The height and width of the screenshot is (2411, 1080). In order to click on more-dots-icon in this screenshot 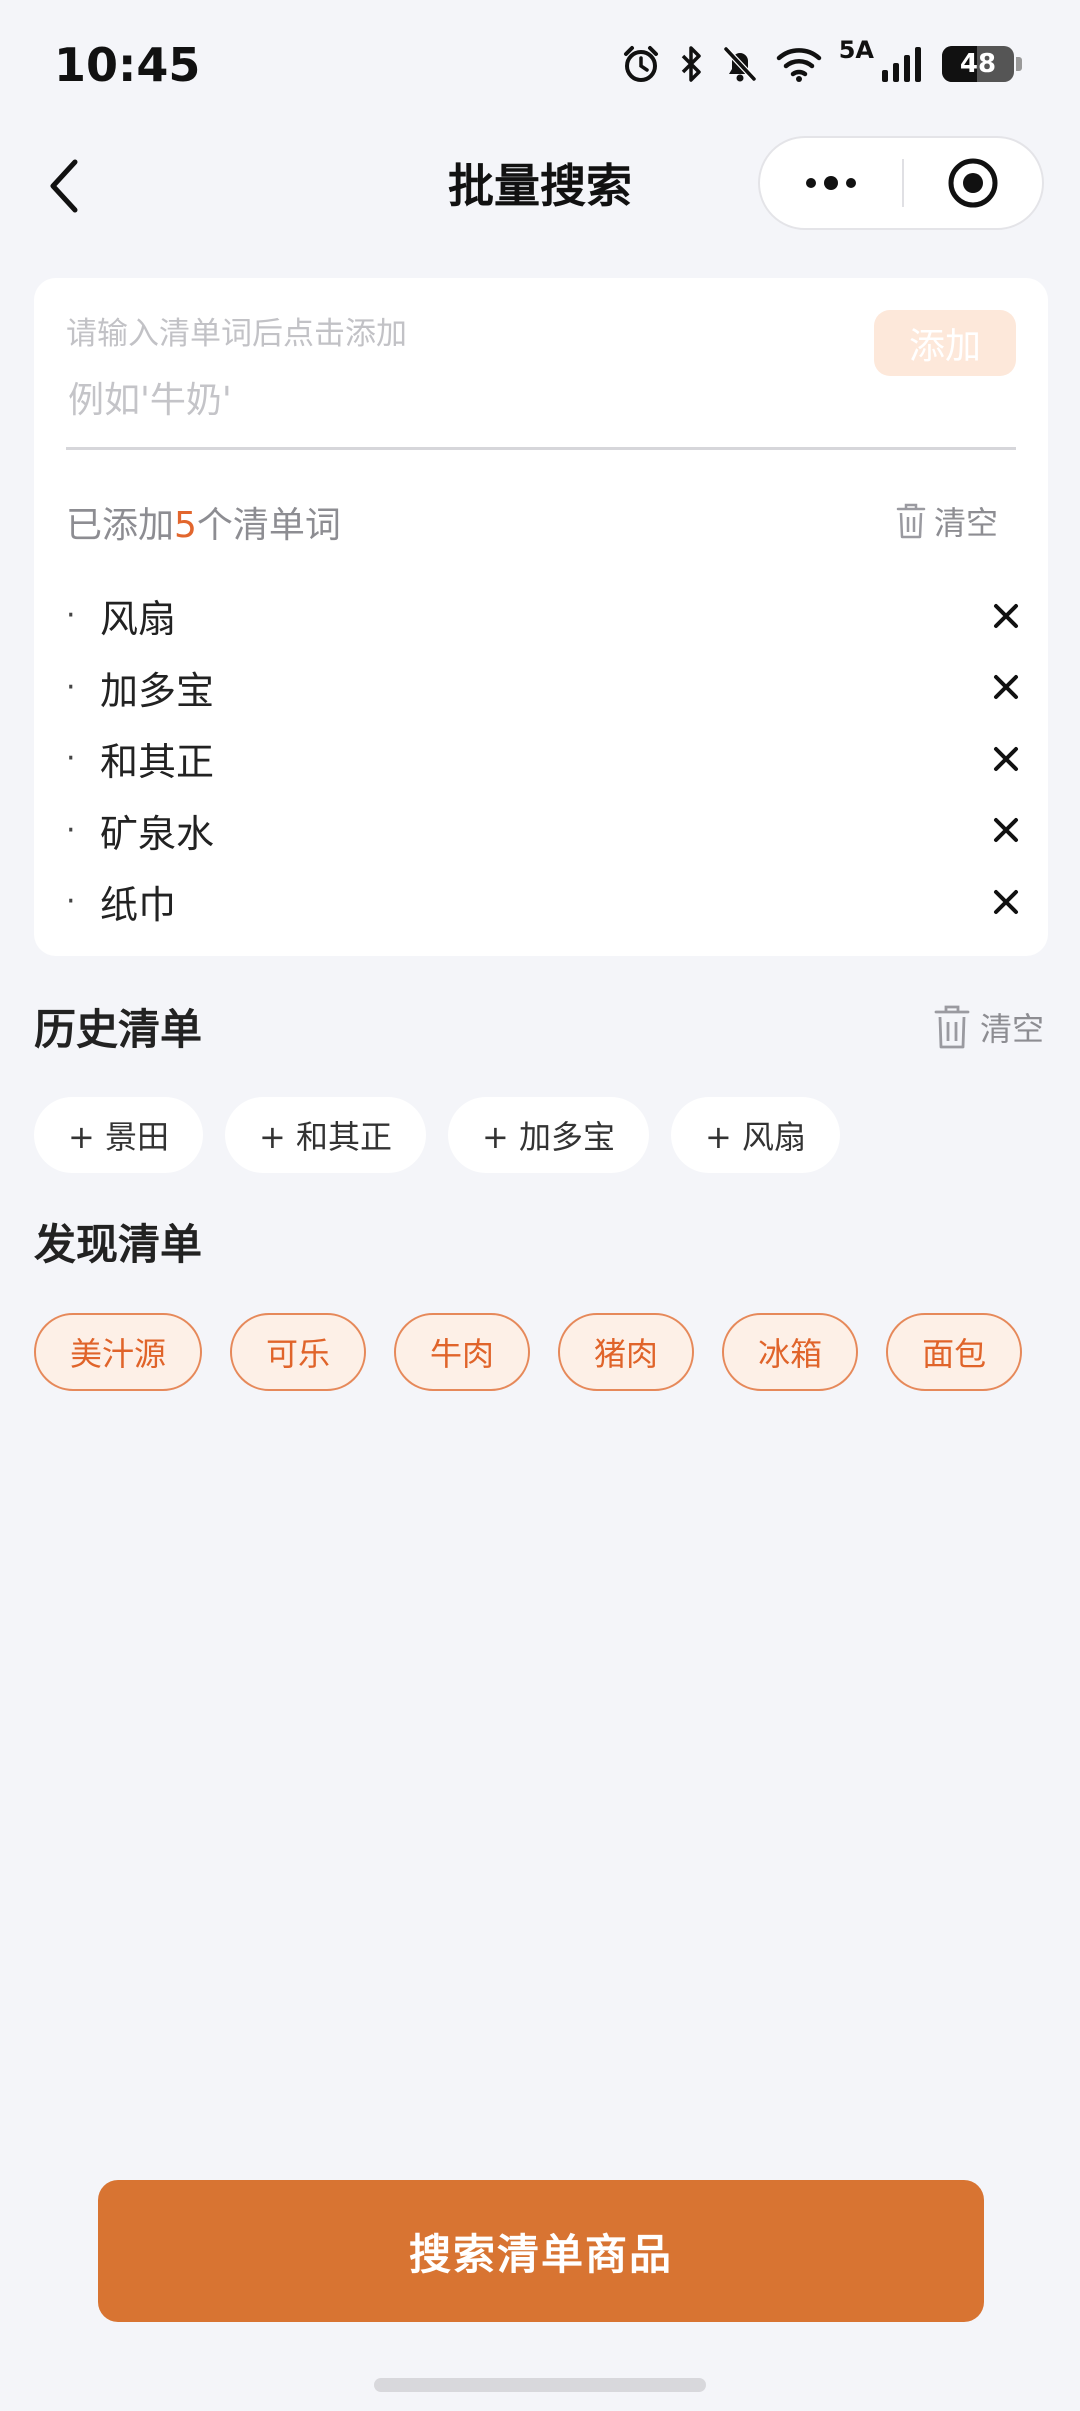, I will do `click(831, 183)`.